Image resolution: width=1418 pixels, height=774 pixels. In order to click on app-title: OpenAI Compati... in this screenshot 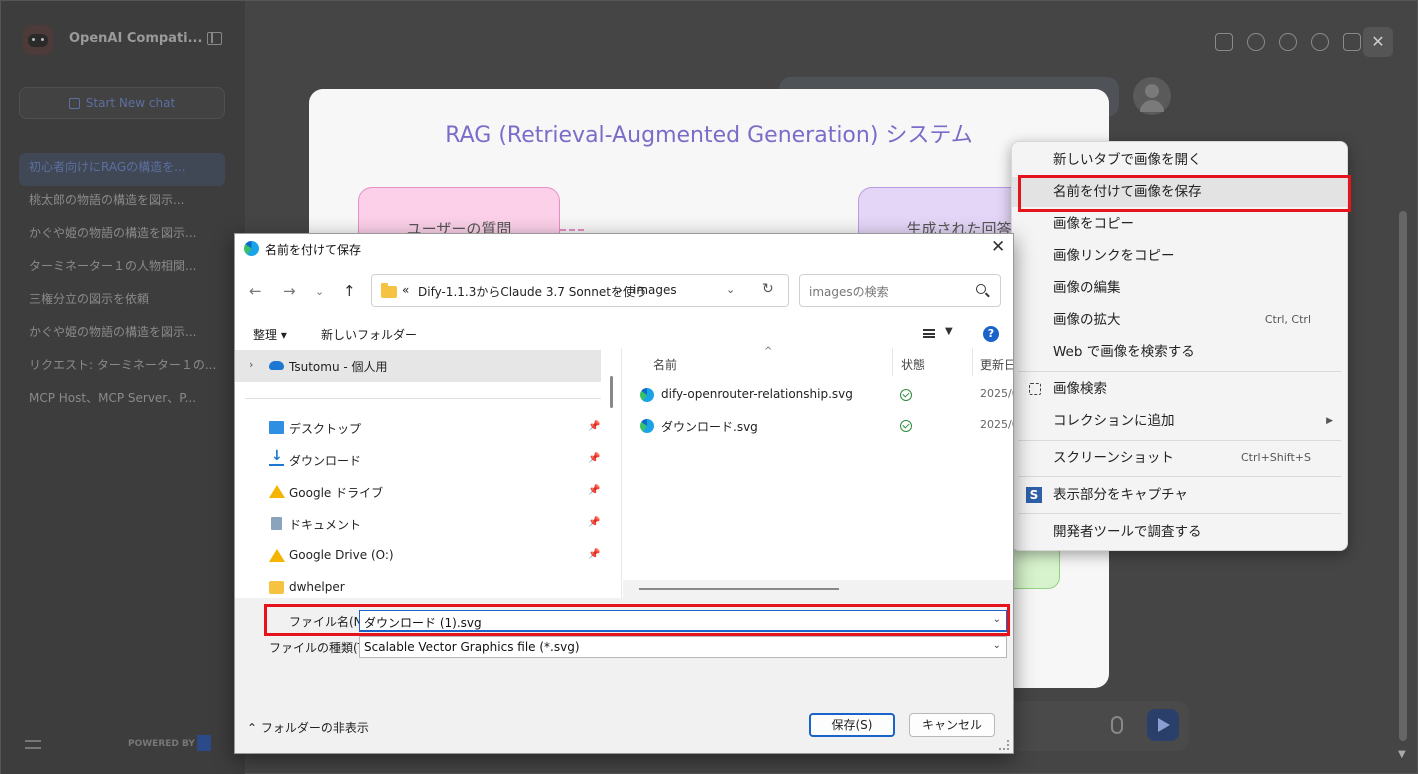, I will do `click(136, 38)`.